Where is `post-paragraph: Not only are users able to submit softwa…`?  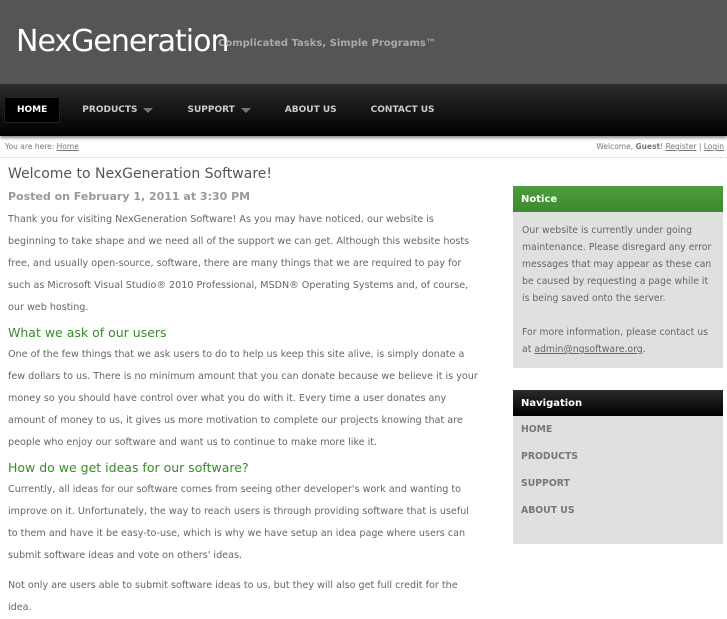 post-paragraph: Not only are users able to submit softwa… is located at coordinates (233, 596).